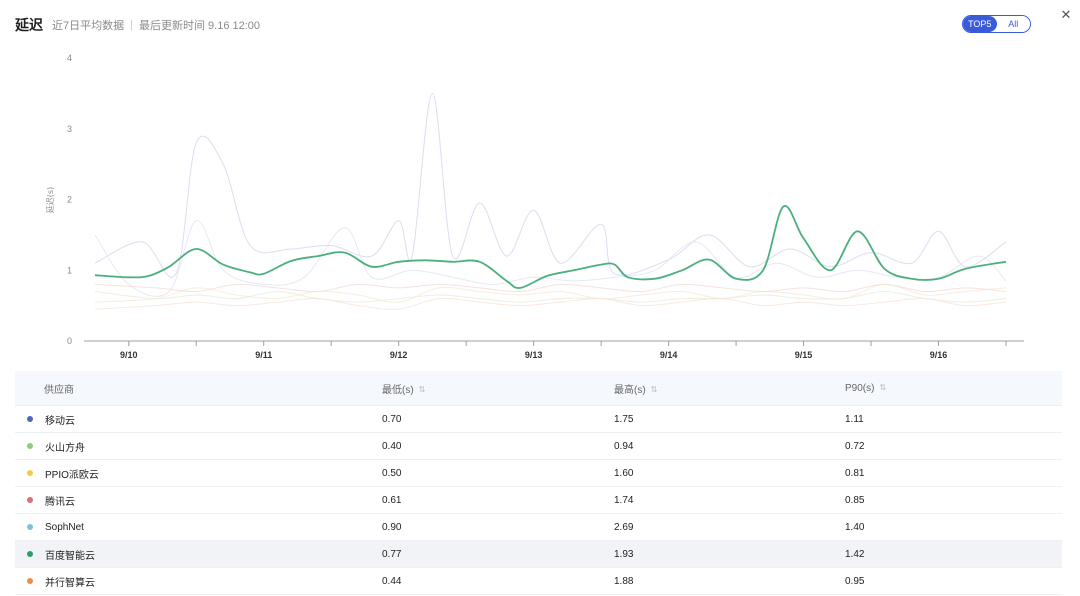 The height and width of the screenshot is (596, 1080). What do you see at coordinates (392, 581) in the screenshot?
I see `min-cell: 0.44` at bounding box center [392, 581].